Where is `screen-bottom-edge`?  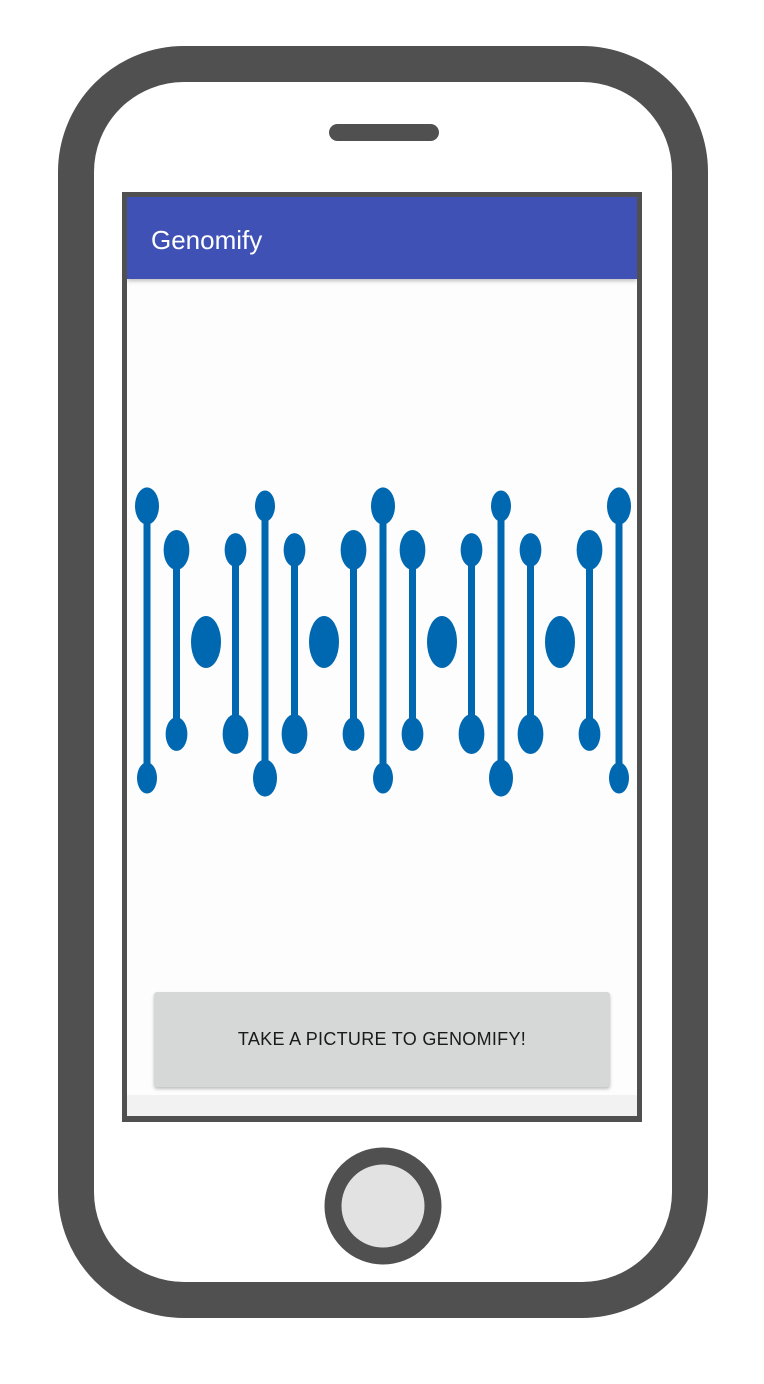
screen-bottom-edge is located at coordinates (382, 1105).